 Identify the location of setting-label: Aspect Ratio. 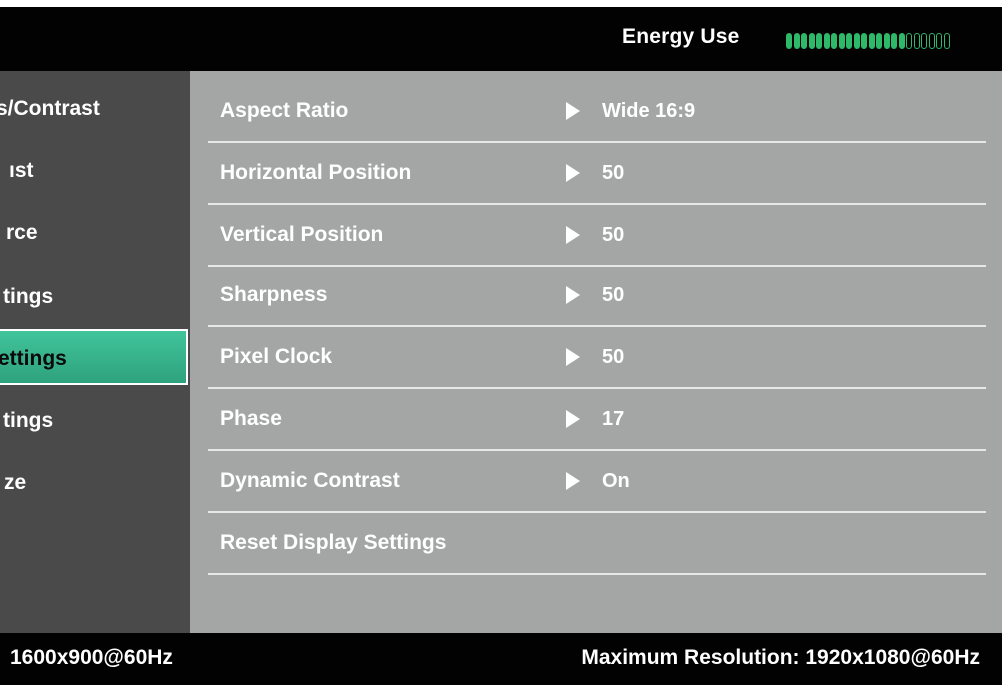
(284, 110).